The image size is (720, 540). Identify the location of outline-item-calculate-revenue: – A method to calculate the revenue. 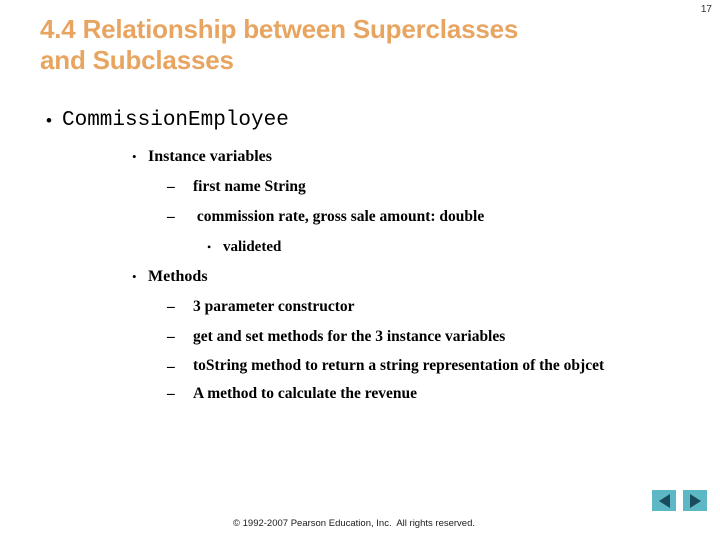
(360, 394).